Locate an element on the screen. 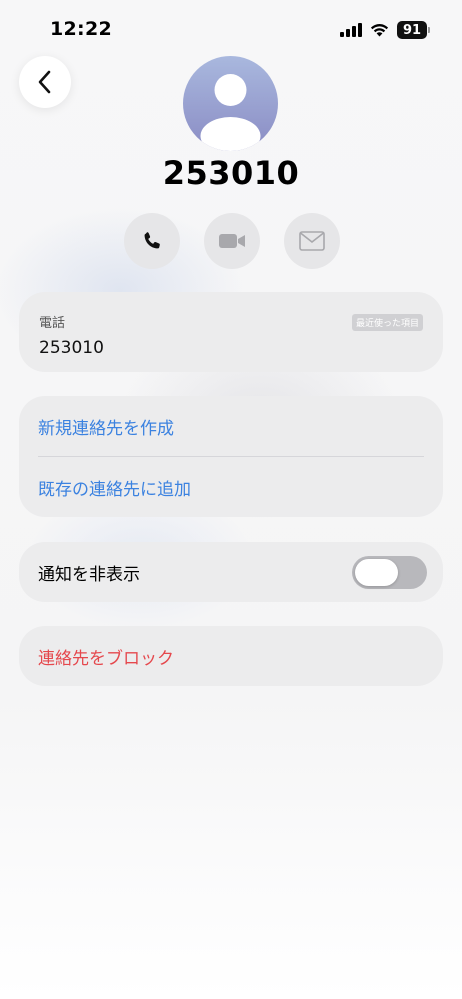 This screenshot has height=999, width=462. hide-alerts-label: 通知を非表示 is located at coordinates (89, 574).